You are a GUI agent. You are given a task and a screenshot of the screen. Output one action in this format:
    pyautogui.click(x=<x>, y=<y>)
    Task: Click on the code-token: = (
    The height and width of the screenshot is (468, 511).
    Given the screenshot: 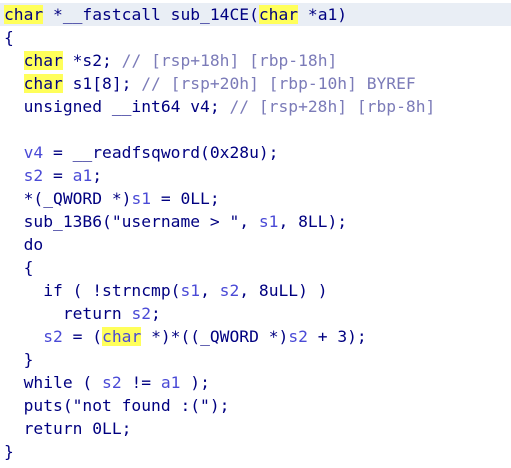 What is the action you would take?
    pyautogui.click(x=82, y=336)
    